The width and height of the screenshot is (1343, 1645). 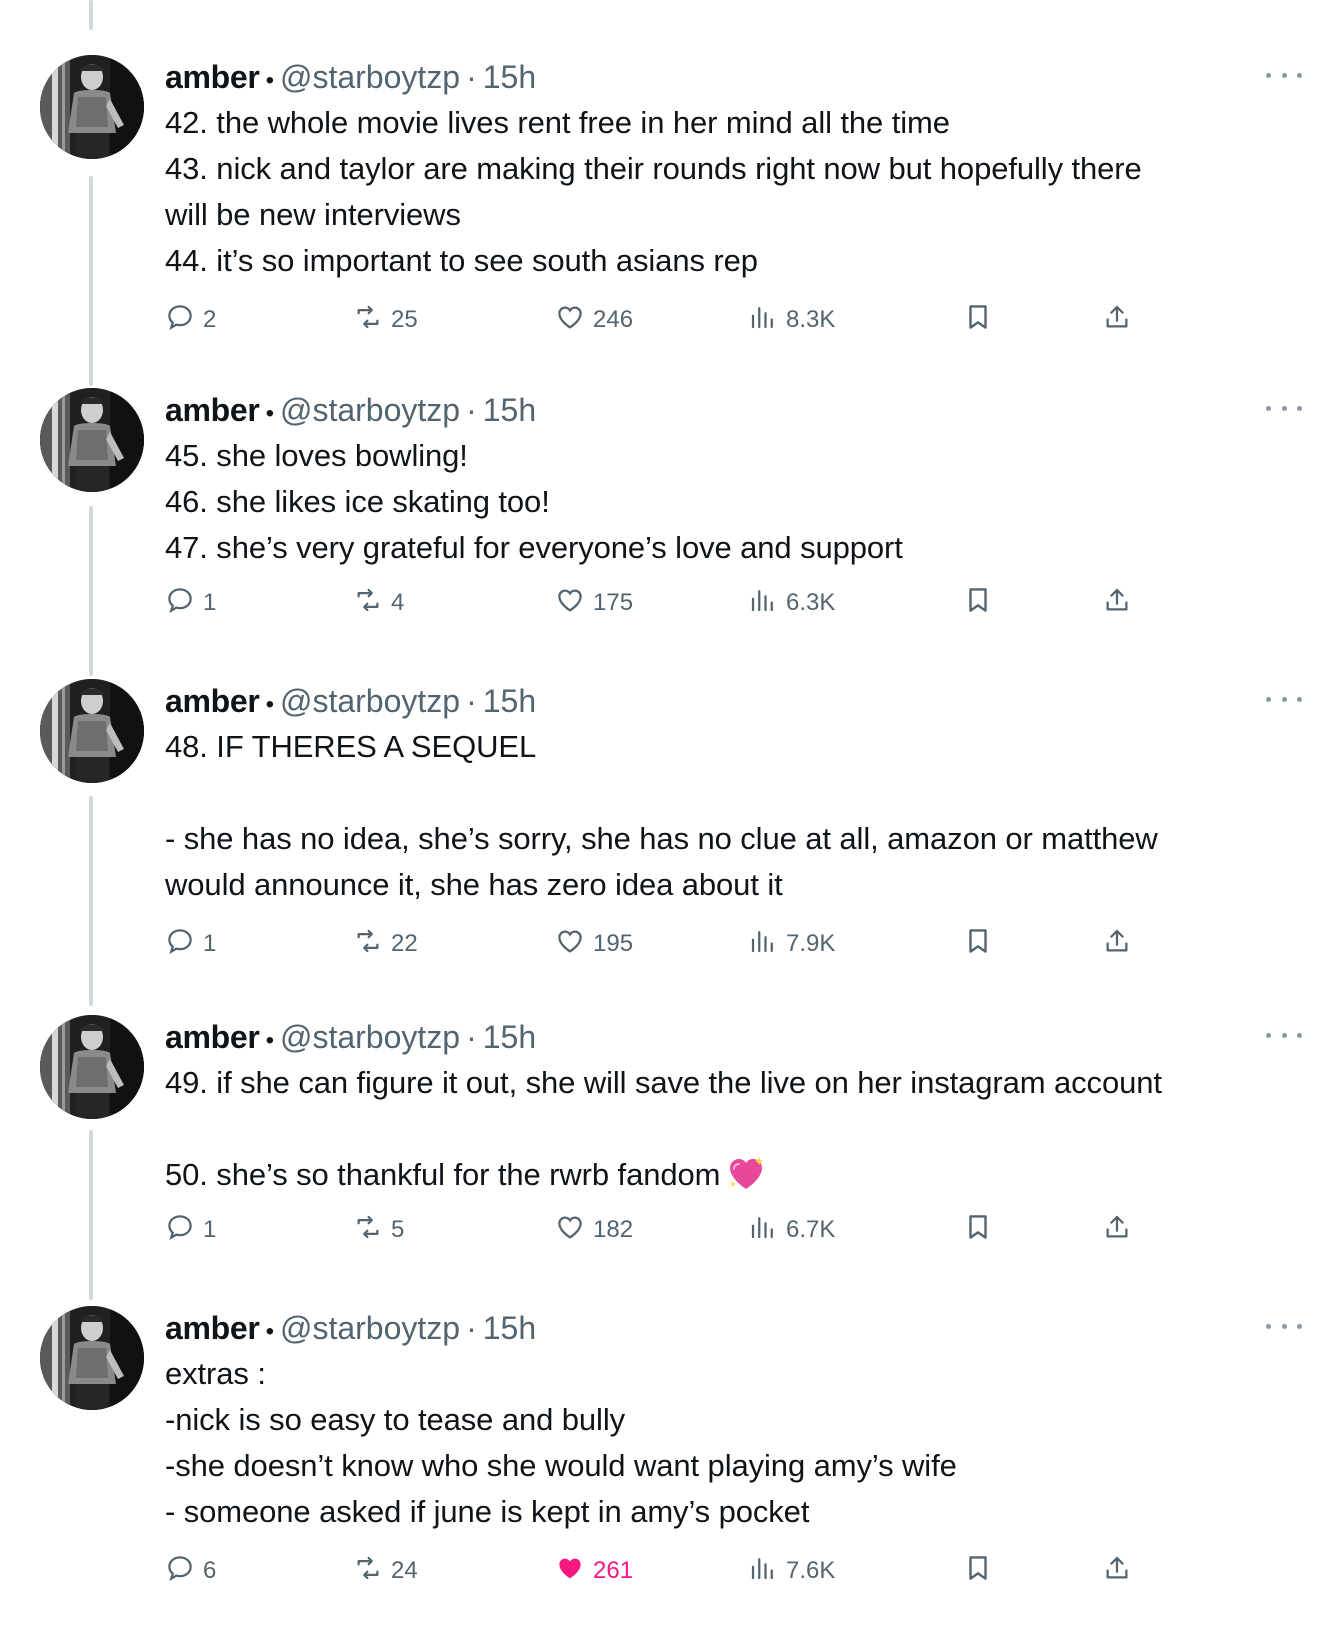 What do you see at coordinates (385, 944) in the screenshot?
I see `retweet-button: 22` at bounding box center [385, 944].